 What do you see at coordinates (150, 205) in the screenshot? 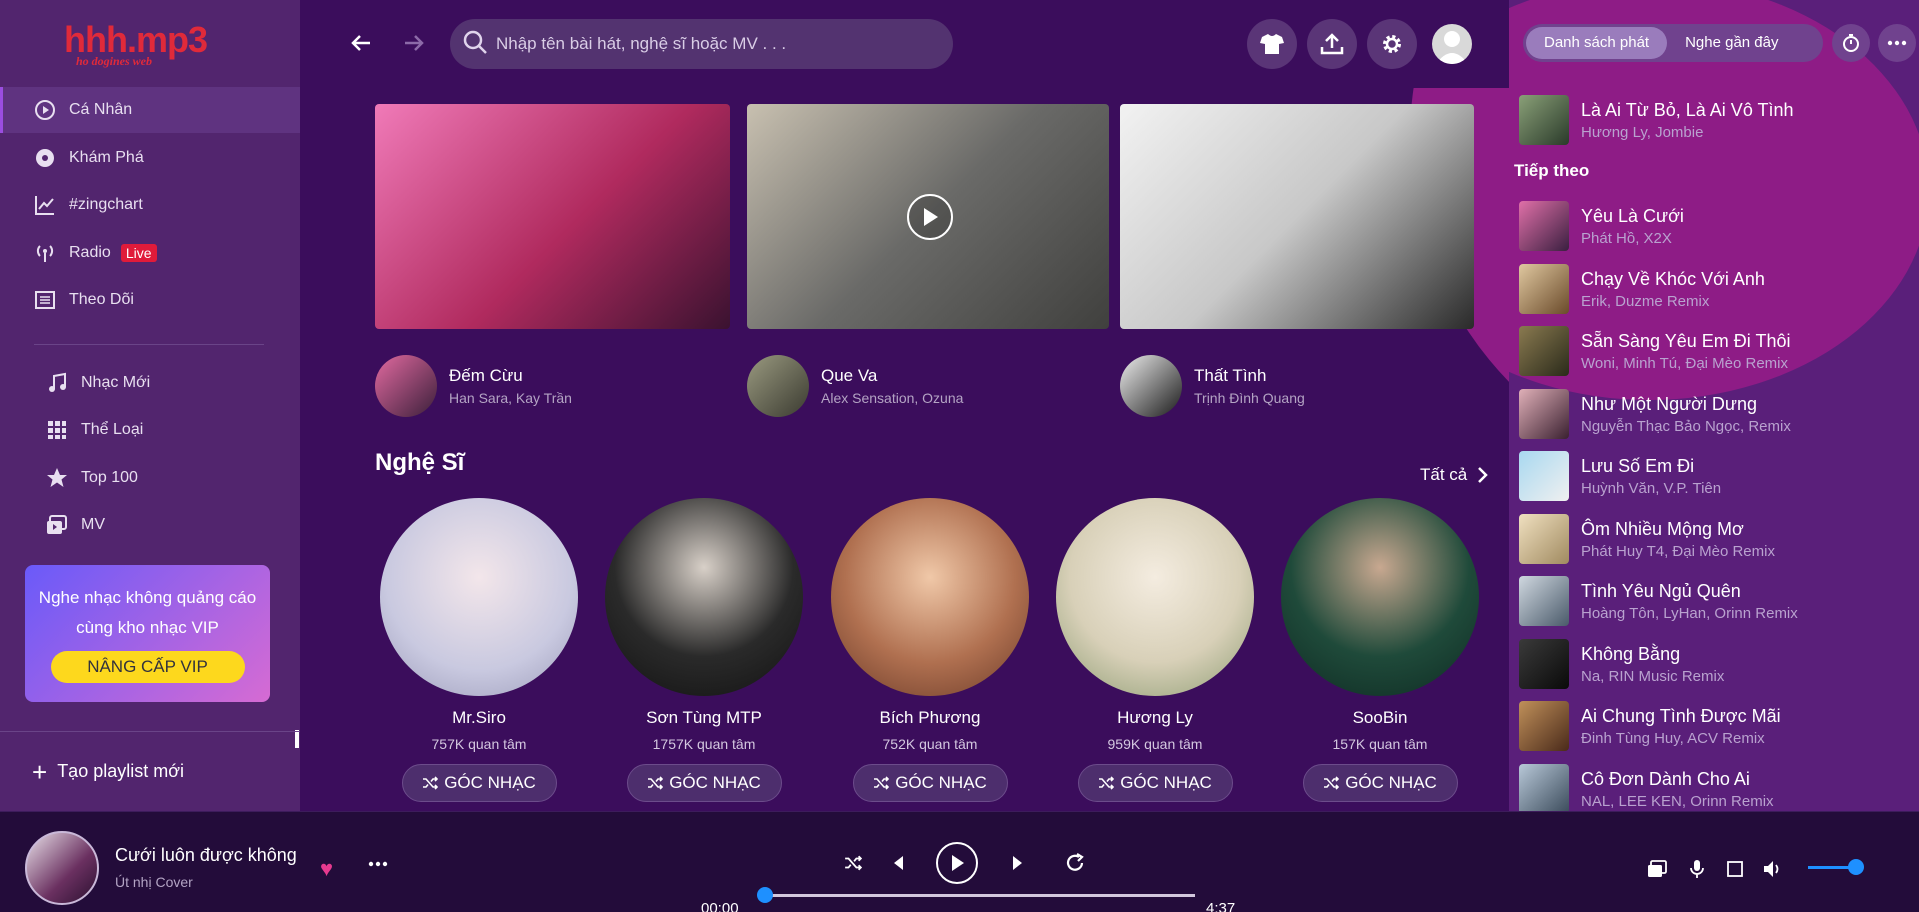
I see `sidebar-item-zingchart: #zingchart` at bounding box center [150, 205].